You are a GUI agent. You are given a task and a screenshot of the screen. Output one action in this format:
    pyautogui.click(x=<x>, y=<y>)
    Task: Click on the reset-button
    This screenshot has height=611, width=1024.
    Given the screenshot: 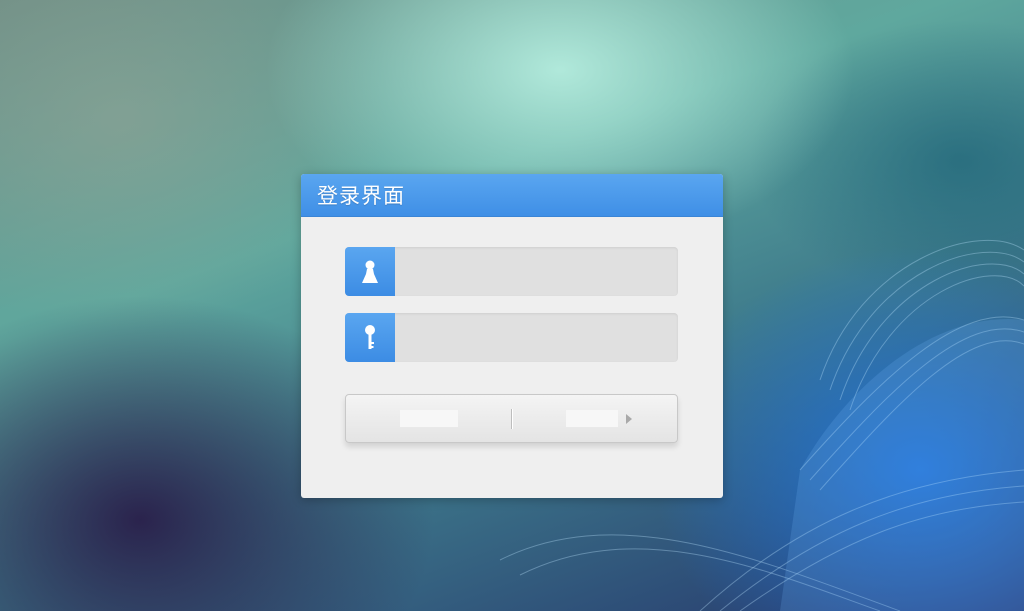 What is the action you would take?
    pyautogui.click(x=594, y=418)
    